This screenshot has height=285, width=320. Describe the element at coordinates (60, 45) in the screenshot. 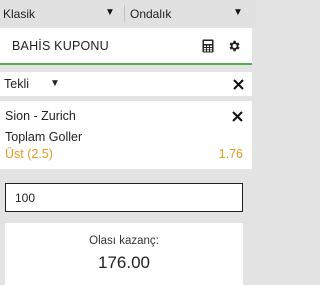

I see `betslip-title: BAHİS KUPONU` at that location.